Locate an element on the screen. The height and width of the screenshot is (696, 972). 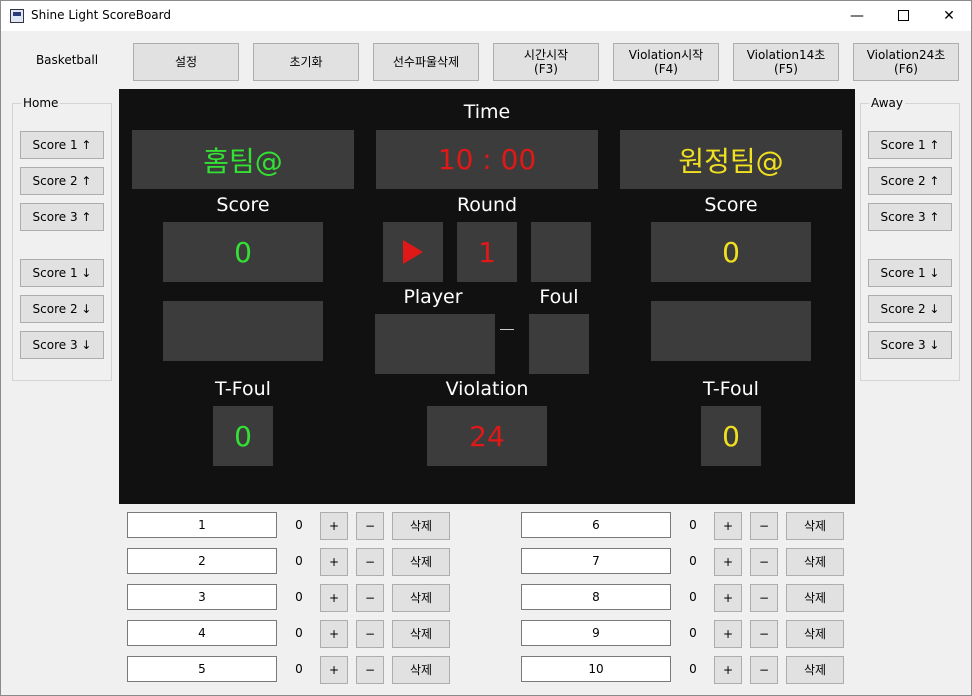
violation-start-shortcut: (F4) is located at coordinates (666, 69).